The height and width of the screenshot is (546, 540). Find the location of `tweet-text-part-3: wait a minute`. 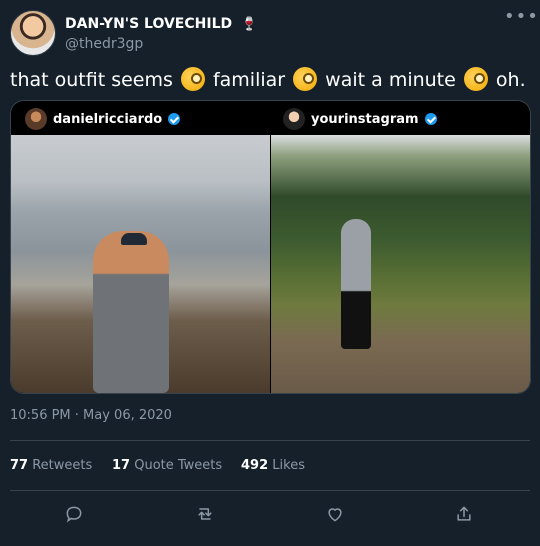

tweet-text-part-3: wait a minute is located at coordinates (390, 80).